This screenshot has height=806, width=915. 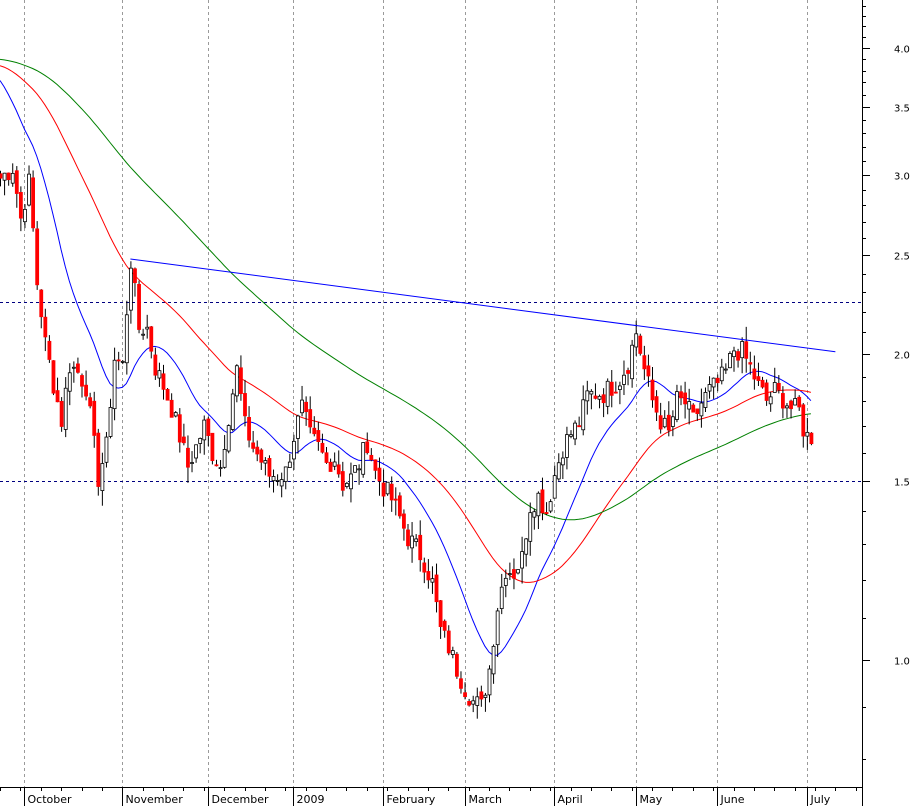 What do you see at coordinates (155, 799) in the screenshot?
I see `x-tick-label: November` at bounding box center [155, 799].